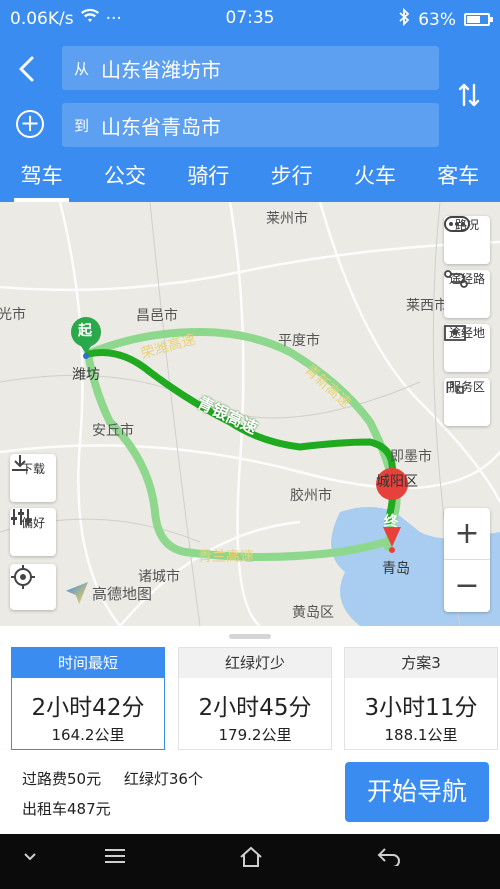 Image resolution: width=500 pixels, height=889 pixels. Describe the element at coordinates (13, 315) in the screenshot. I see `map-label-shouguang: 光市` at that location.